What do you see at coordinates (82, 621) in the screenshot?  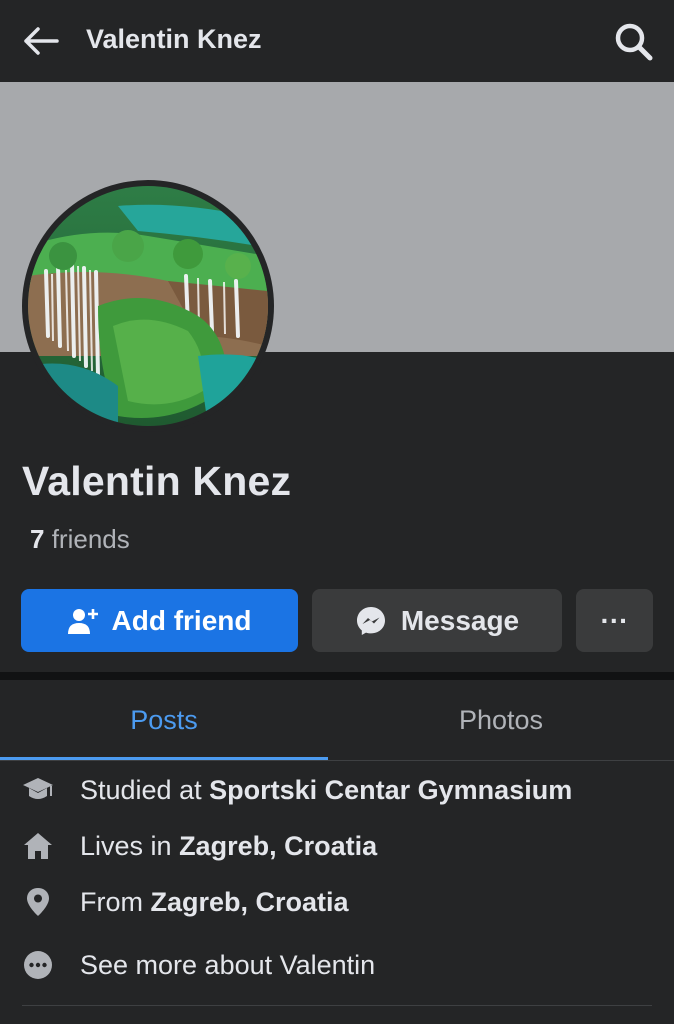 I see `add-person-icon` at bounding box center [82, 621].